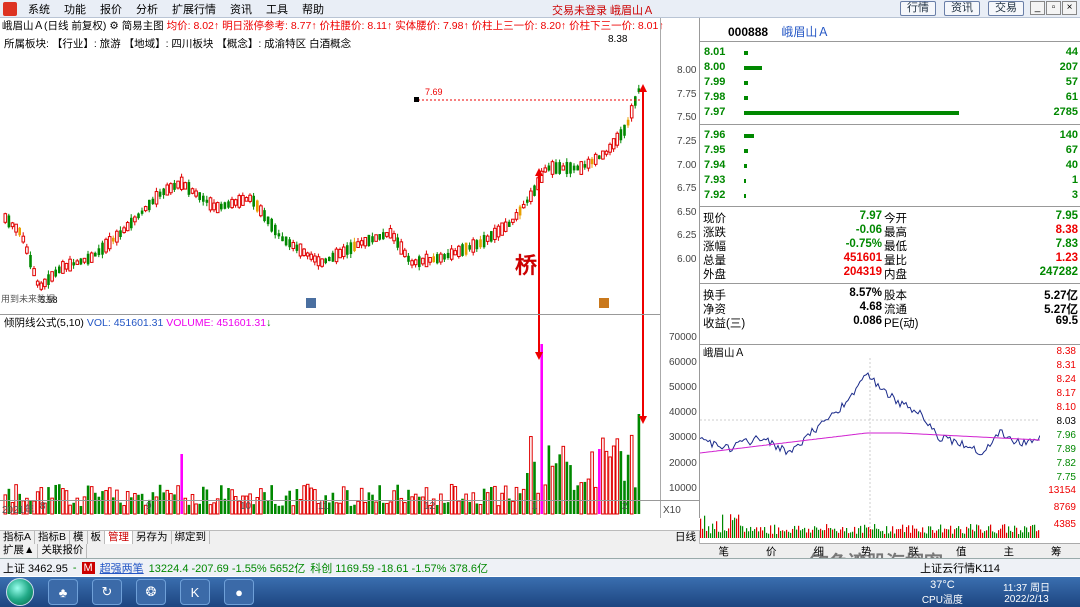  Describe the element at coordinates (195, 592) in the screenshot. I see `k-app-icon: K` at that location.